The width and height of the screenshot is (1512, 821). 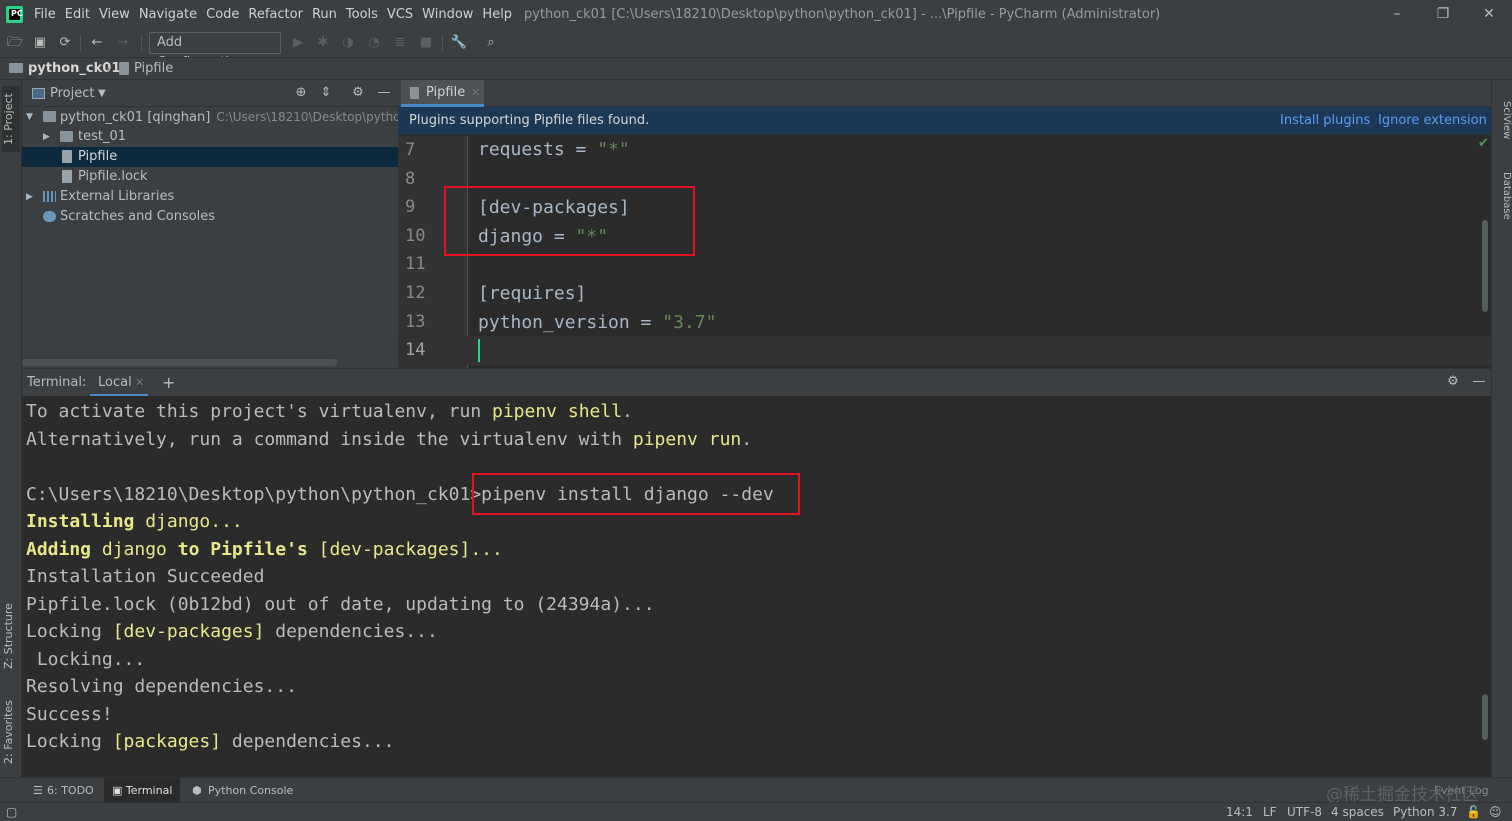 I want to click on python-console-icon: ⬢, so click(x=197, y=790).